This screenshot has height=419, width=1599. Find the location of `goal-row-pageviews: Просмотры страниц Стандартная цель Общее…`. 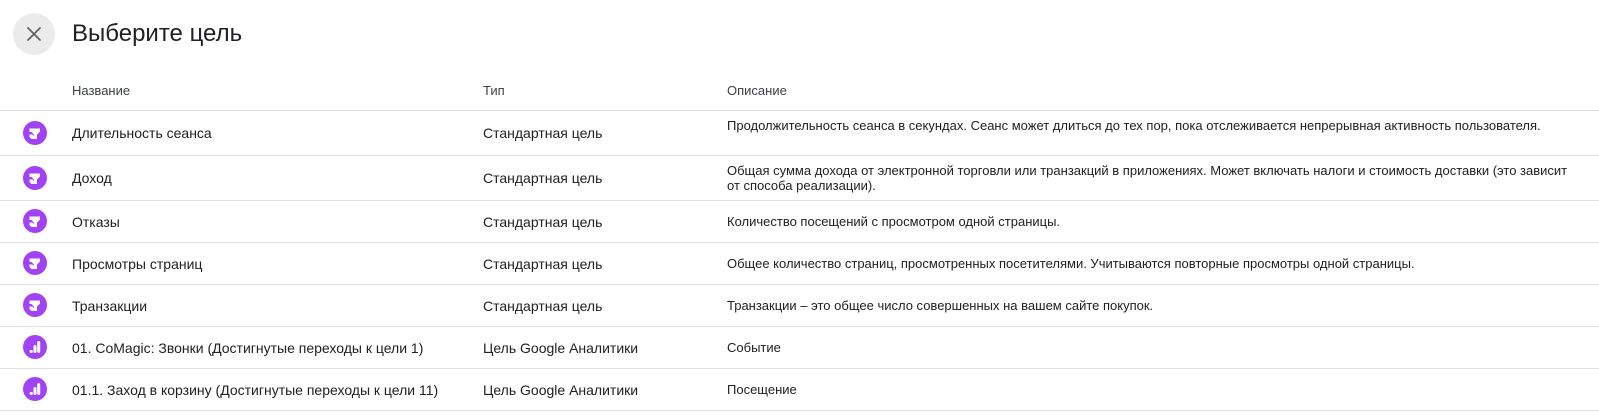

goal-row-pageviews: Просмотры страниц Стандартная цель Общее… is located at coordinates (799, 264).